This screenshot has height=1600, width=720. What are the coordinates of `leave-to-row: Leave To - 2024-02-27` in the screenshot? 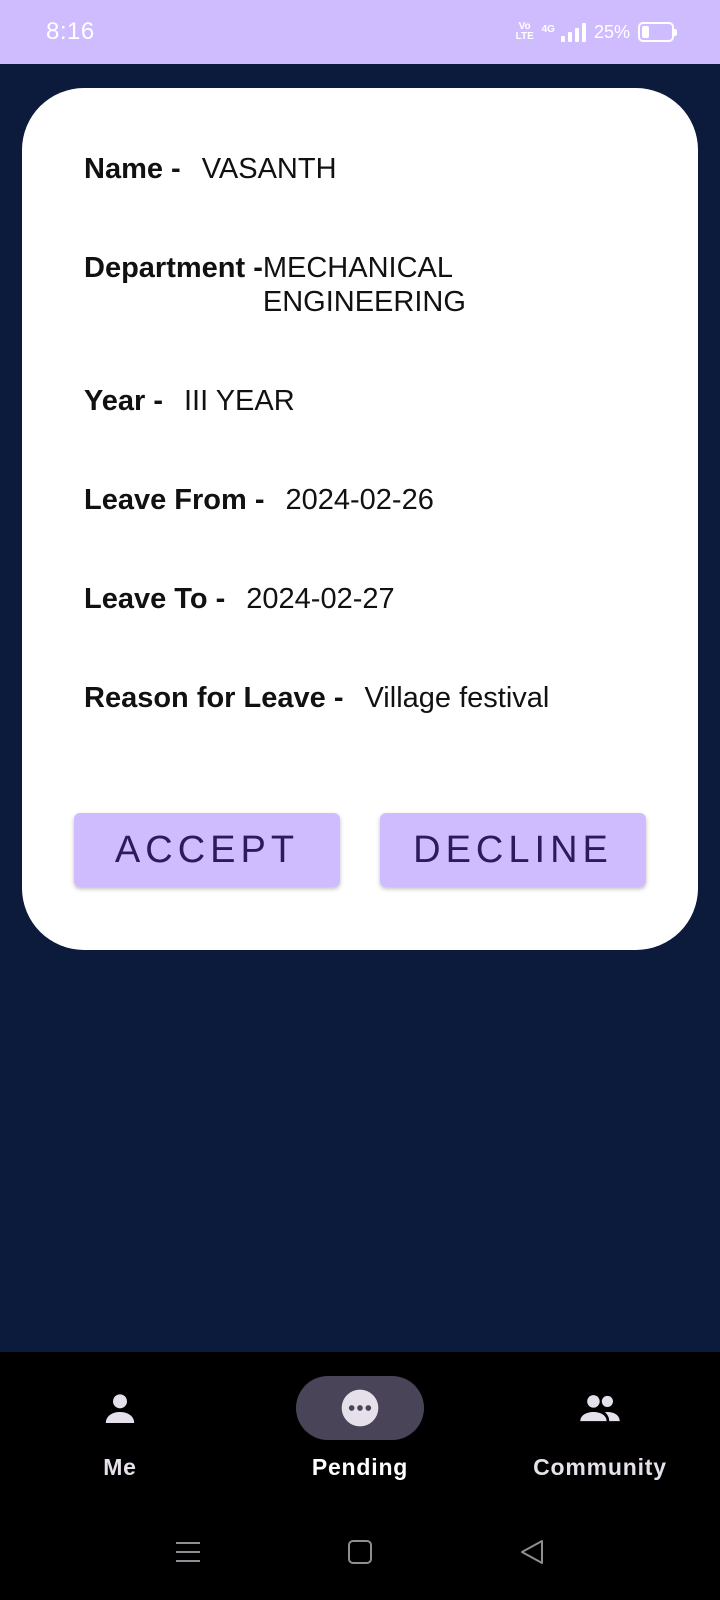 It's located at (239, 599).